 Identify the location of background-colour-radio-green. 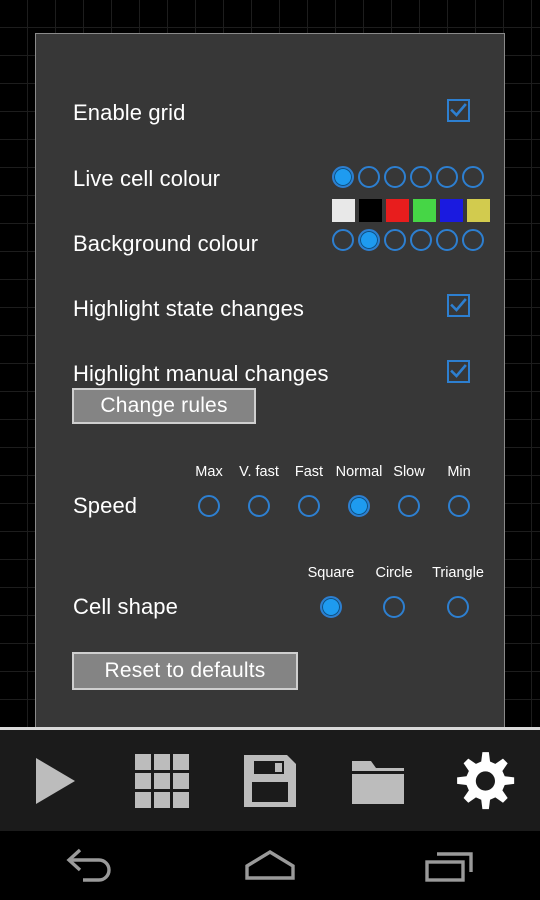
(421, 240).